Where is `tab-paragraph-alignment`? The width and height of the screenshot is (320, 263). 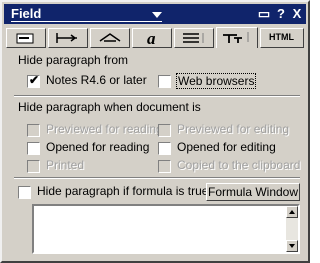
tab-paragraph-alignment is located at coordinates (68, 38).